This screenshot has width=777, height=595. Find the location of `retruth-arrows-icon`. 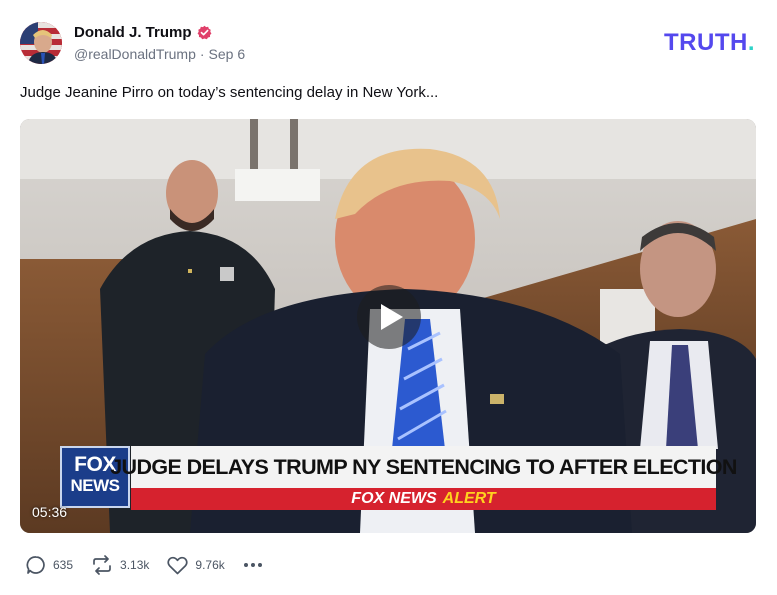

retruth-arrows-icon is located at coordinates (102, 565).